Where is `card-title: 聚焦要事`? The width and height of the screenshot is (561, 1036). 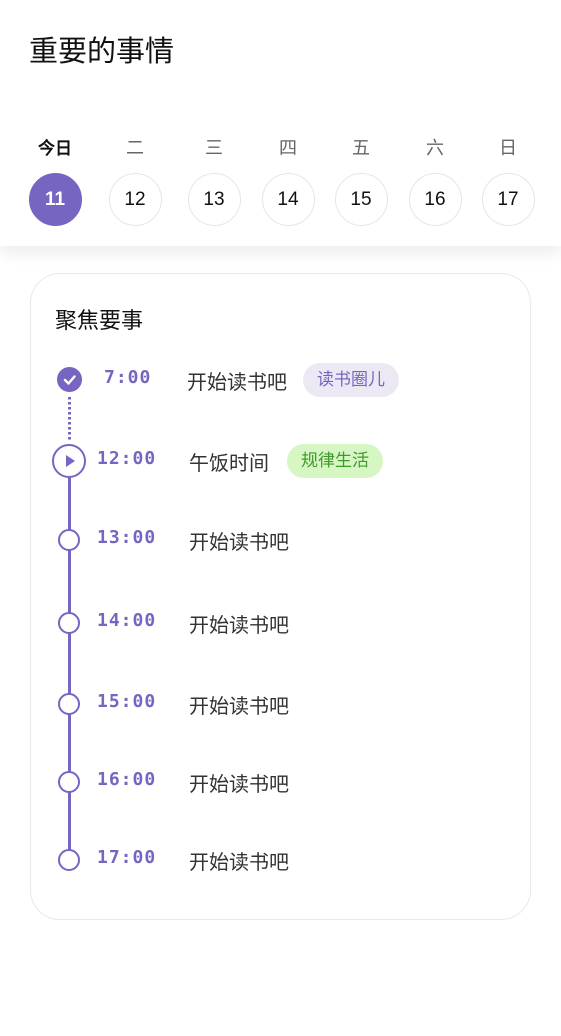 card-title: 聚焦要事 is located at coordinates (99, 321).